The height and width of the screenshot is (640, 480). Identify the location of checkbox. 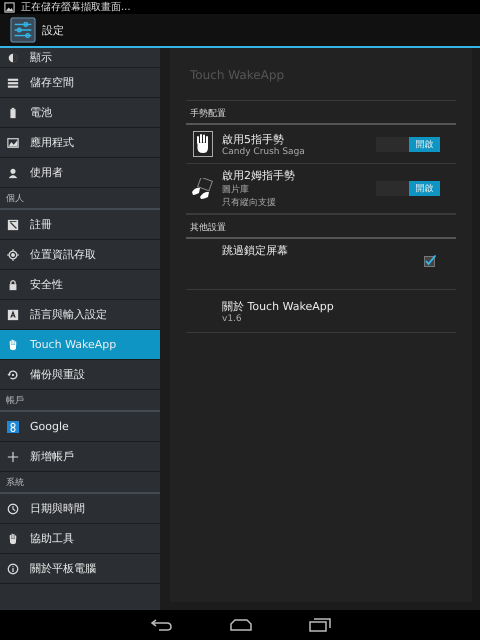
(430, 261).